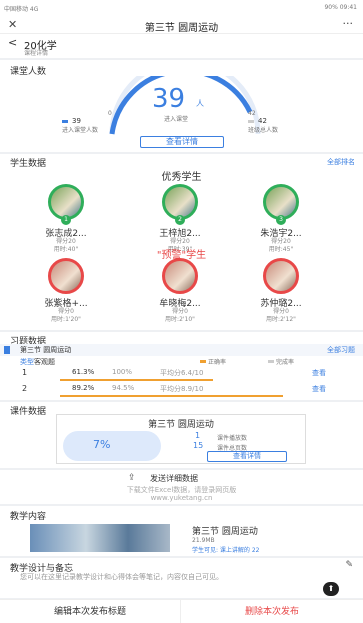 This screenshot has height=623, width=363. I want to click on lesson-thumbnail, so click(100, 538).